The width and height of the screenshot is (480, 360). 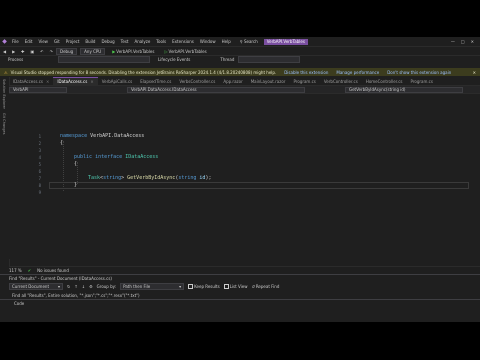 I want to click on statement-end: );, so click(x=208, y=178).